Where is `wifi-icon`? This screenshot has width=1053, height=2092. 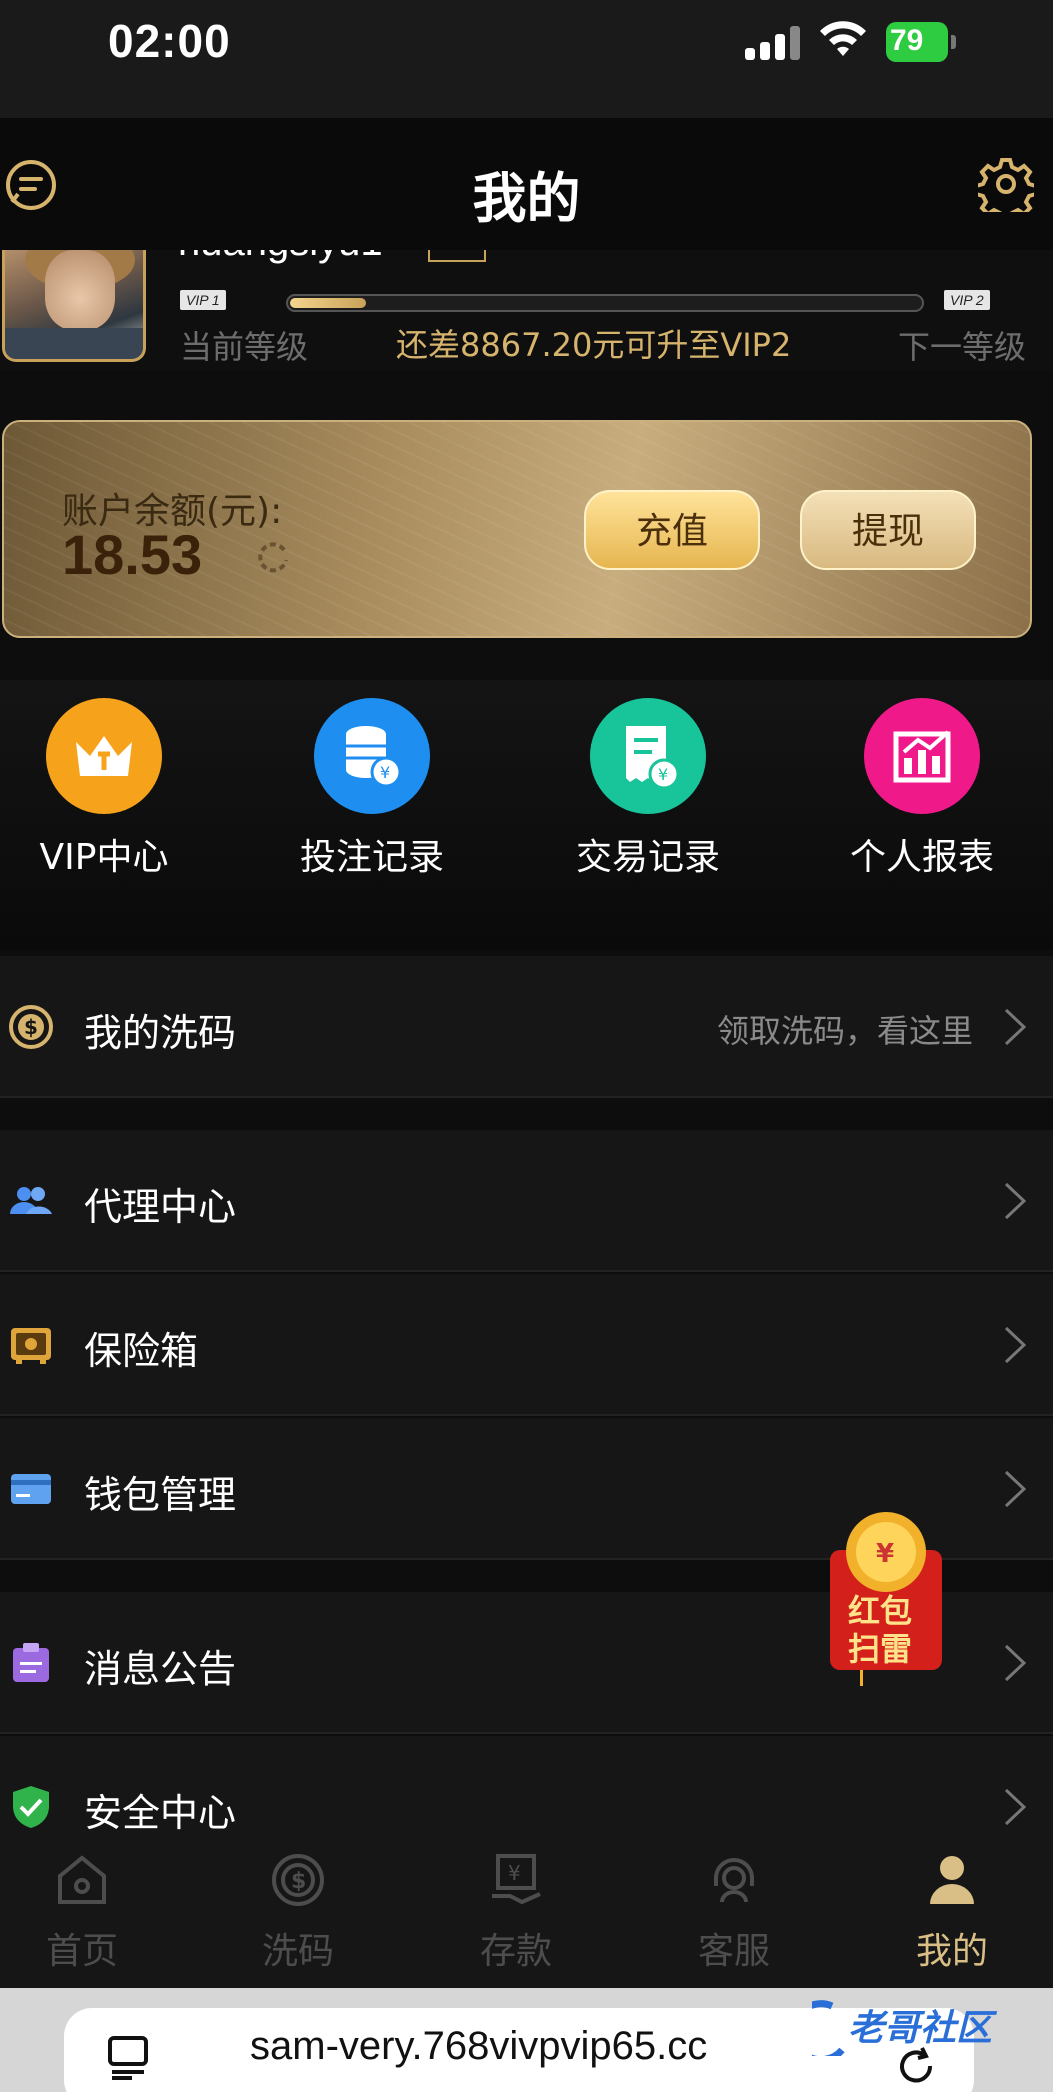
wifi-icon is located at coordinates (843, 38).